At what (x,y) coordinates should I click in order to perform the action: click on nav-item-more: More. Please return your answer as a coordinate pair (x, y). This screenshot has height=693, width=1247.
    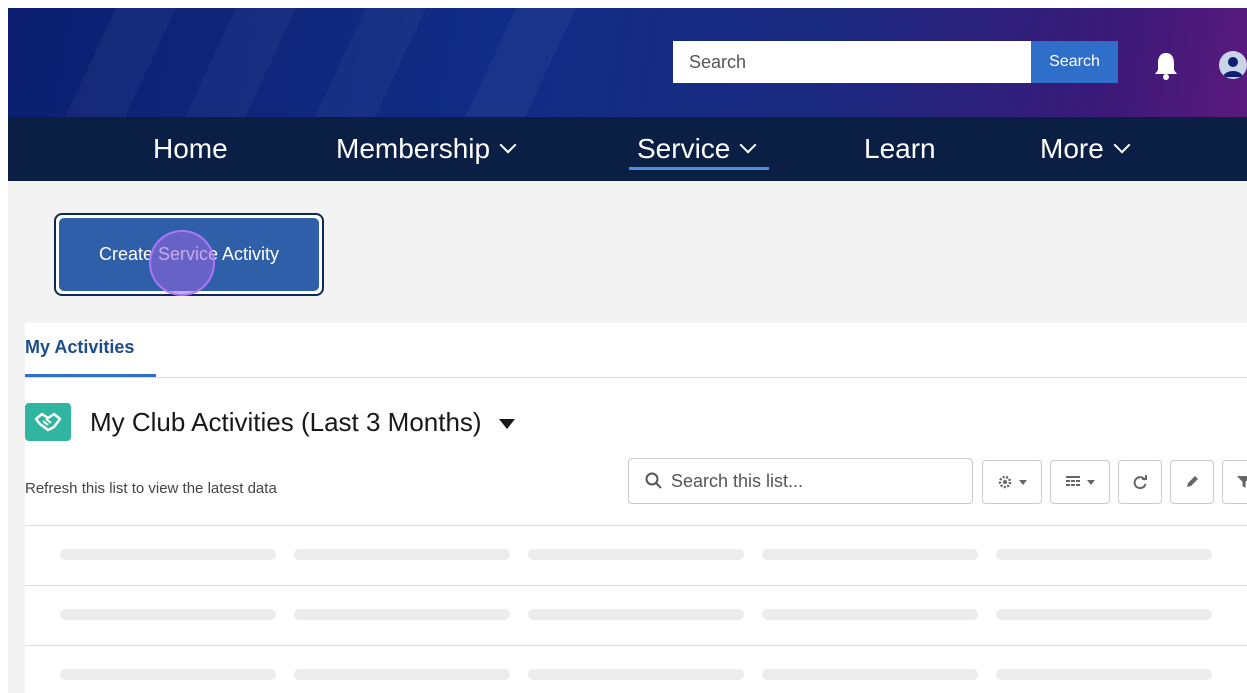
    Looking at the image, I should click on (1085, 149).